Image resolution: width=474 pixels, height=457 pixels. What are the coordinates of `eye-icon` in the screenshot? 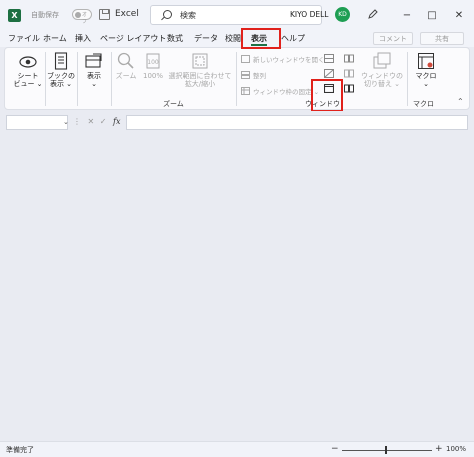 It's located at (28, 62).